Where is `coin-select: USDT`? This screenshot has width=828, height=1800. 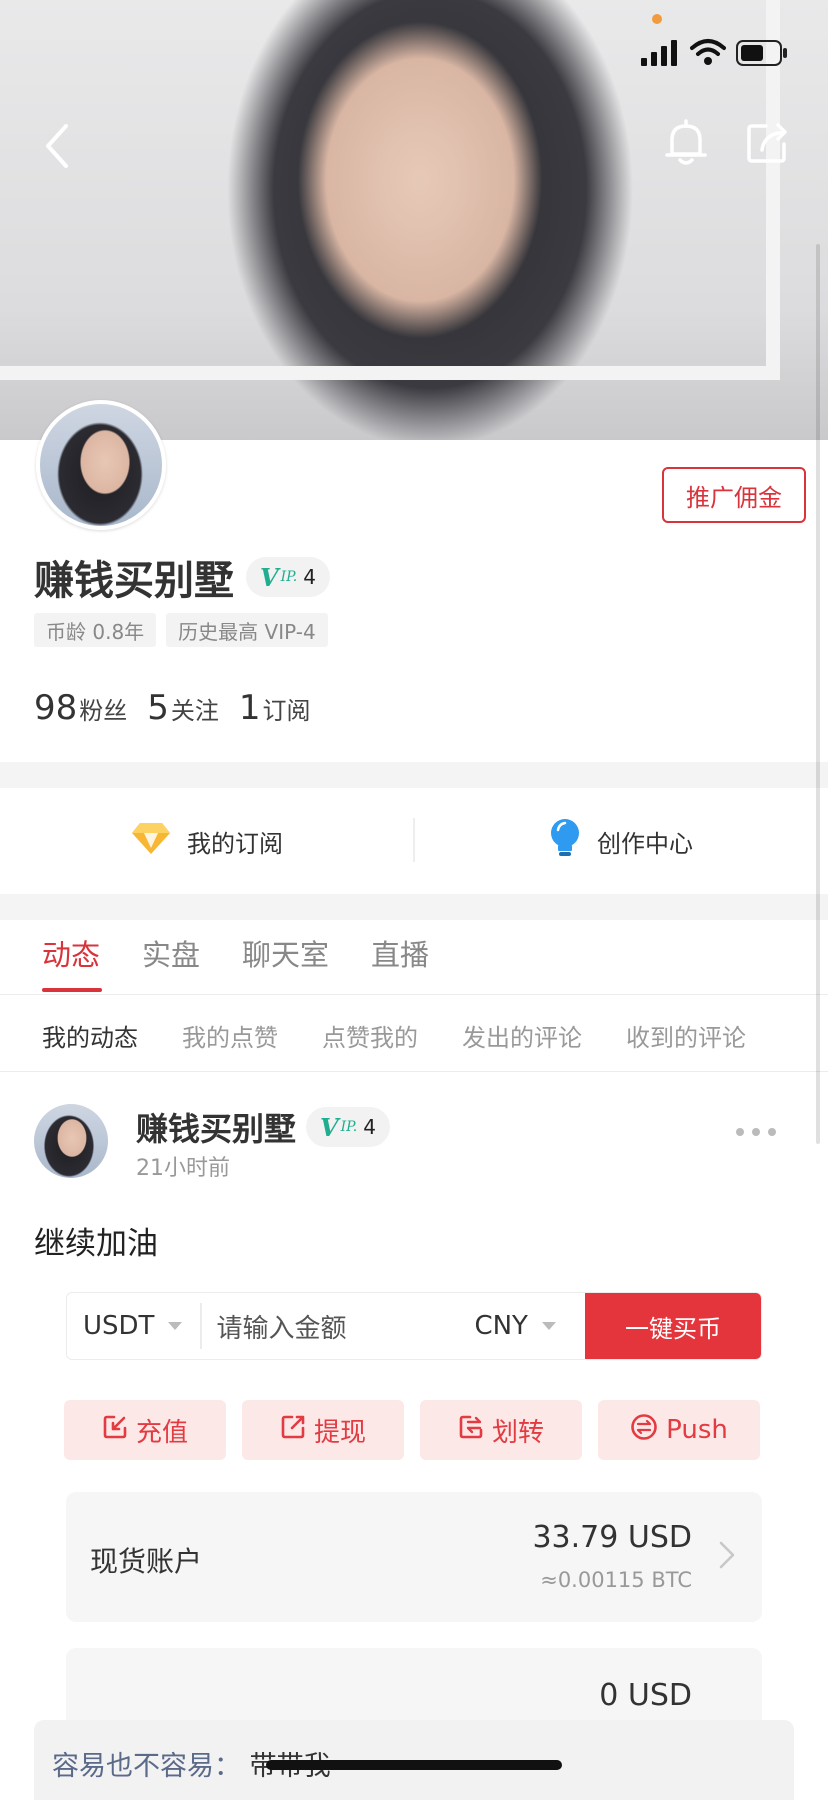
coin-select: USDT is located at coordinates (125, 1326).